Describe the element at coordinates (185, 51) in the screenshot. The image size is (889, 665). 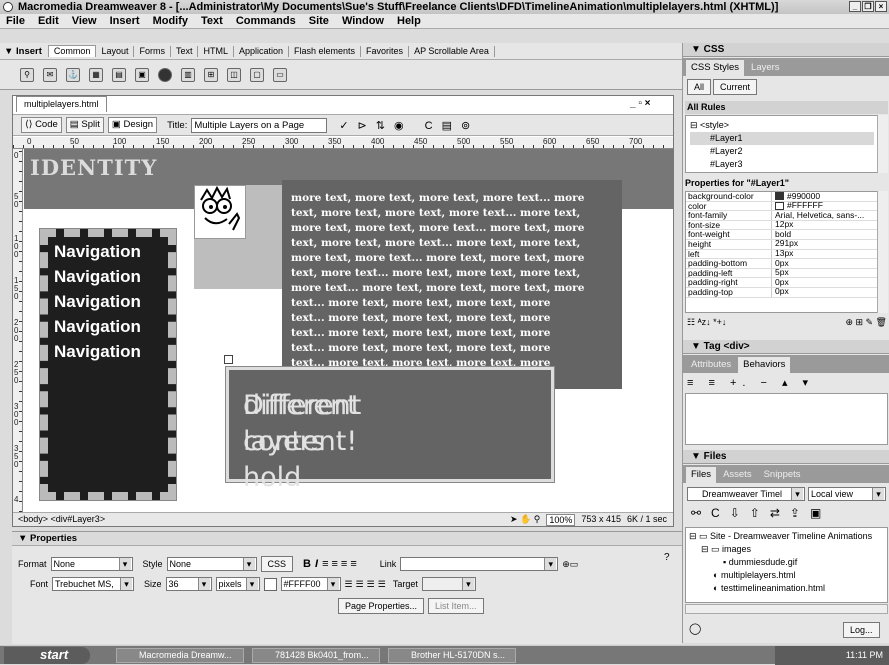
I see `tab-text: Text` at that location.